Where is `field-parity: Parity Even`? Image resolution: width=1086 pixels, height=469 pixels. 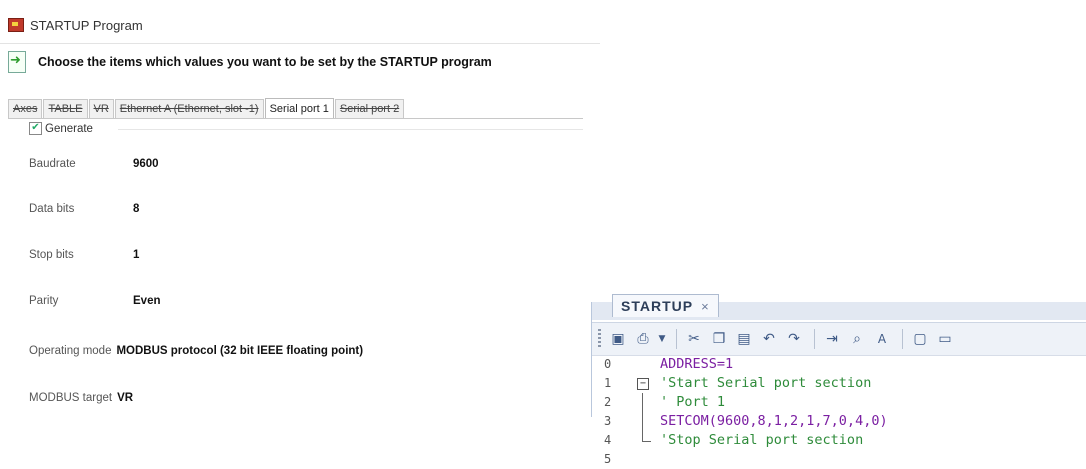
field-parity: Parity Even is located at coordinates (95, 301).